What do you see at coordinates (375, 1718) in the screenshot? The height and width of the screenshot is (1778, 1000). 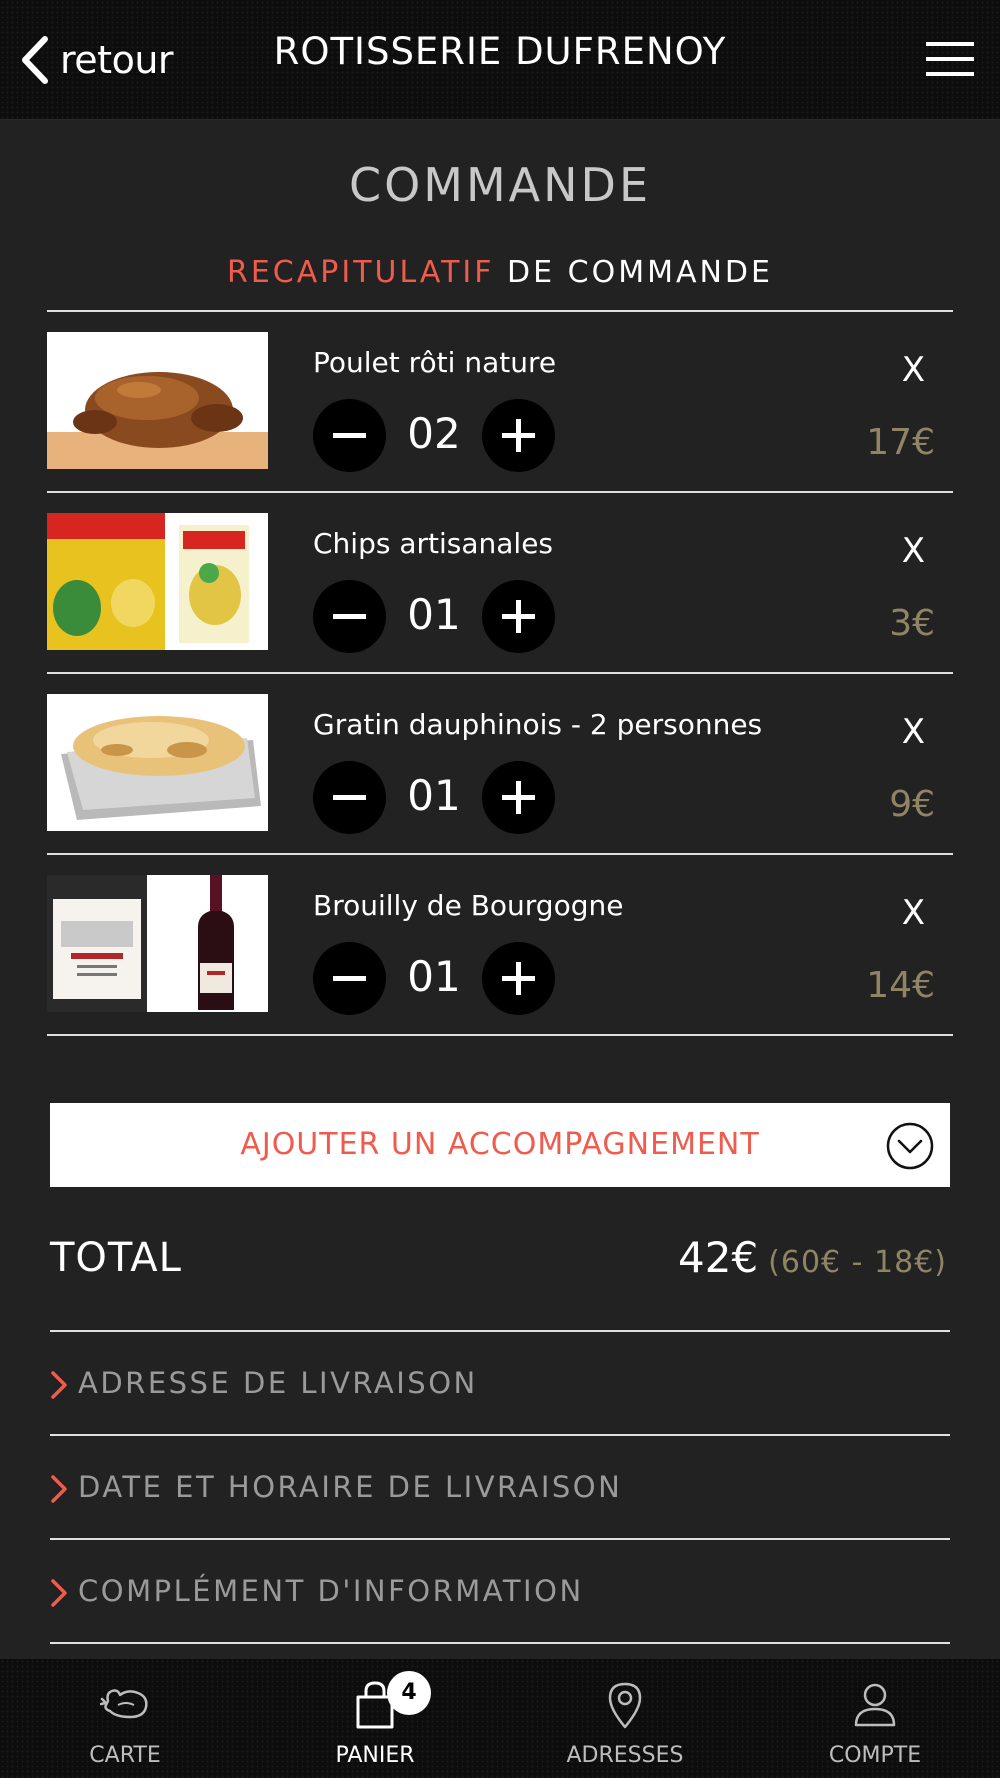 I see `nav-tab-panier: 4 PANIER` at bounding box center [375, 1718].